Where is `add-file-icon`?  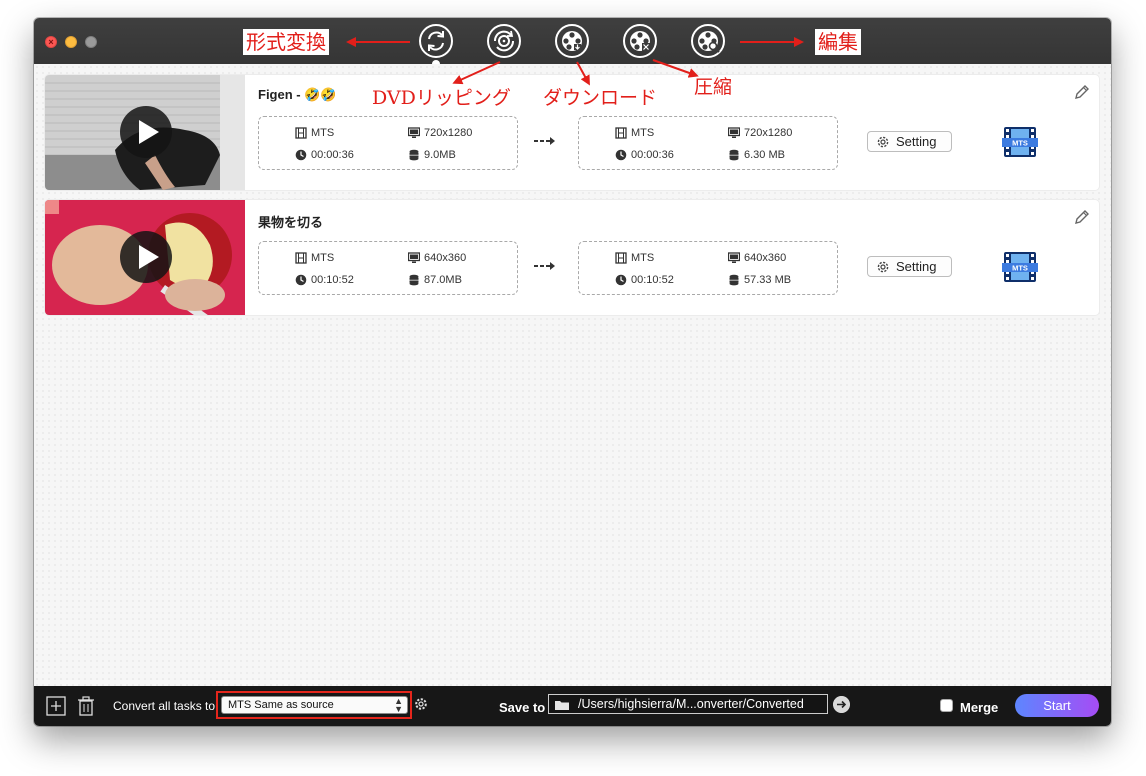 add-file-icon is located at coordinates (56, 706).